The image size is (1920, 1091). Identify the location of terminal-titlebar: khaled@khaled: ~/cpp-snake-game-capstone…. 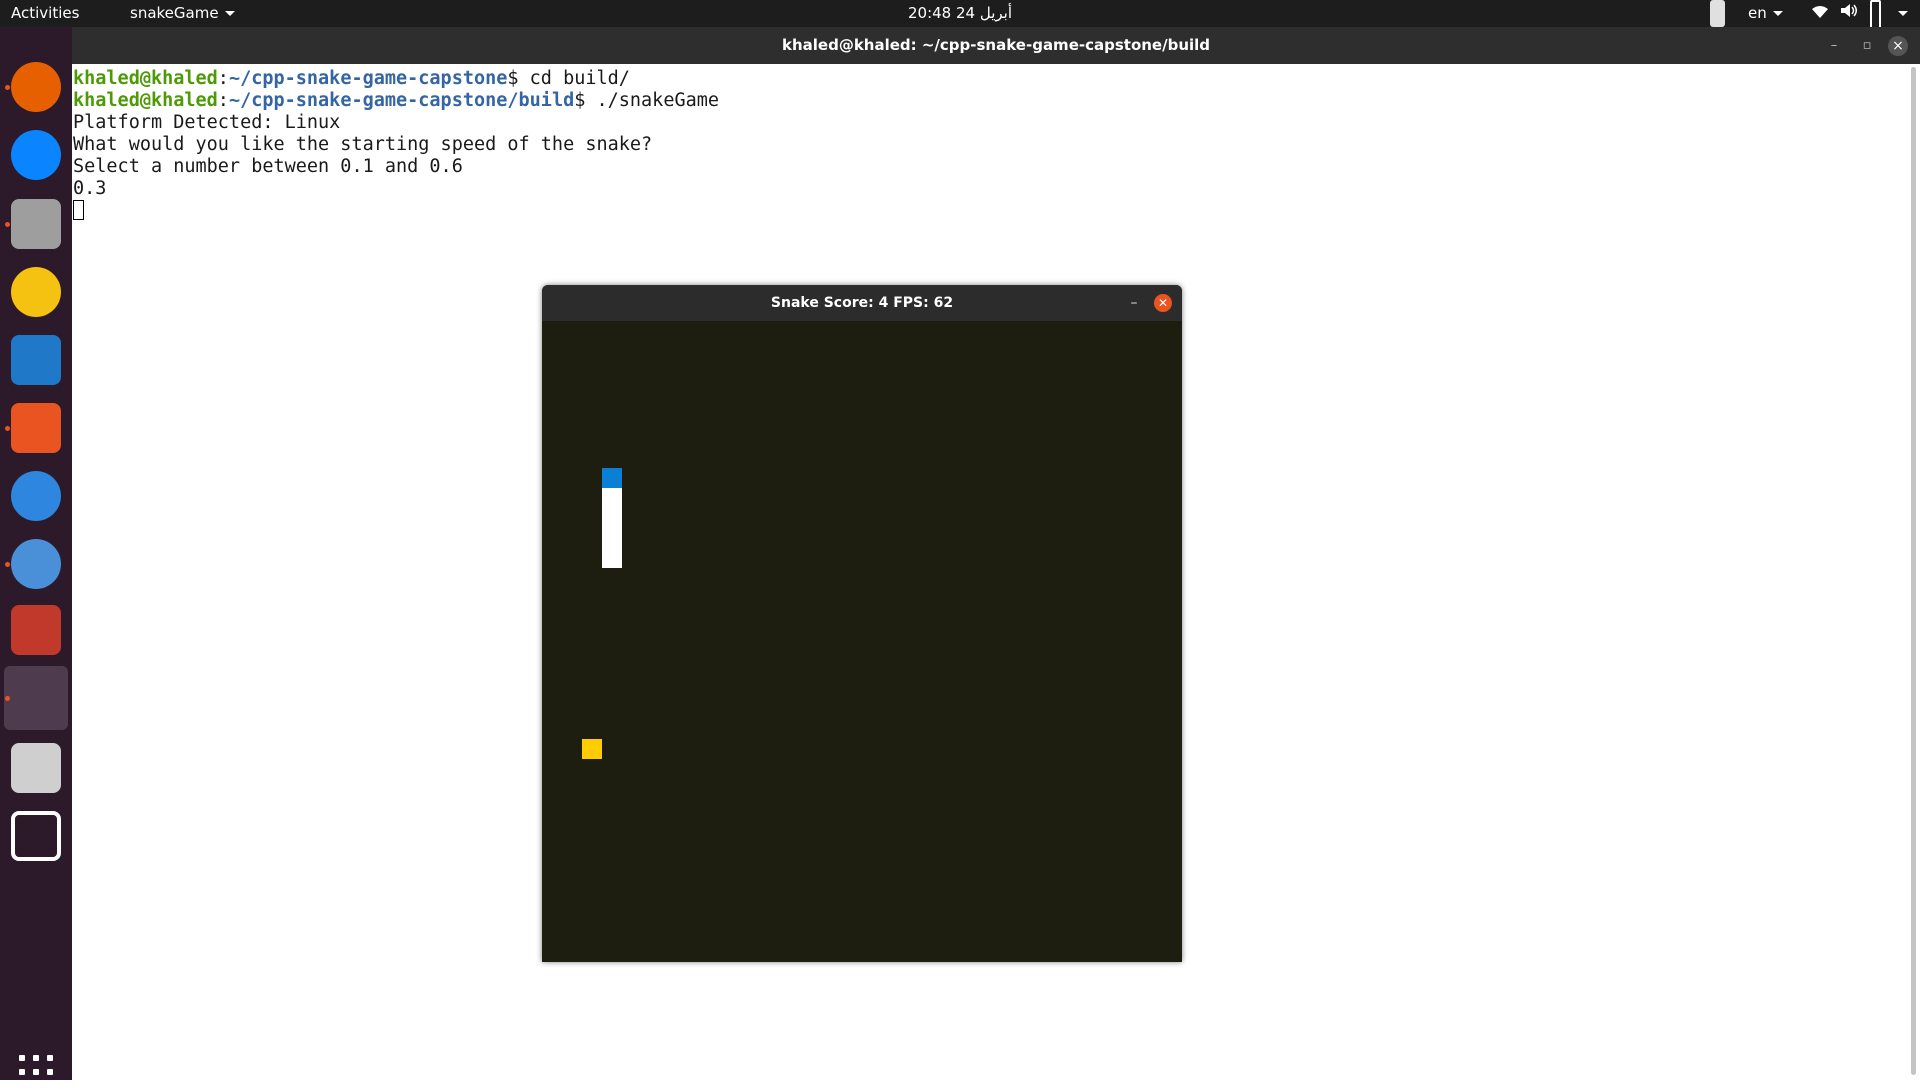
(996, 45).